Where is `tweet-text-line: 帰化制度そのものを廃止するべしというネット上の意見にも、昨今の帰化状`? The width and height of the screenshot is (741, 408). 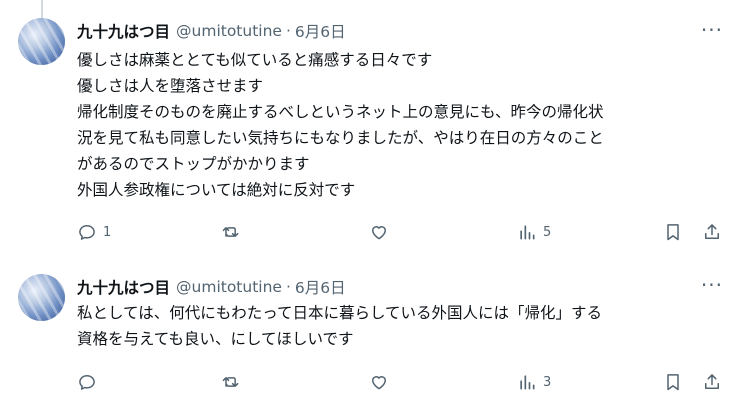 tweet-text-line: 帰化制度そのものを廃止するべしというネット上の意見にも、昨今の帰化状 is located at coordinates (340, 112).